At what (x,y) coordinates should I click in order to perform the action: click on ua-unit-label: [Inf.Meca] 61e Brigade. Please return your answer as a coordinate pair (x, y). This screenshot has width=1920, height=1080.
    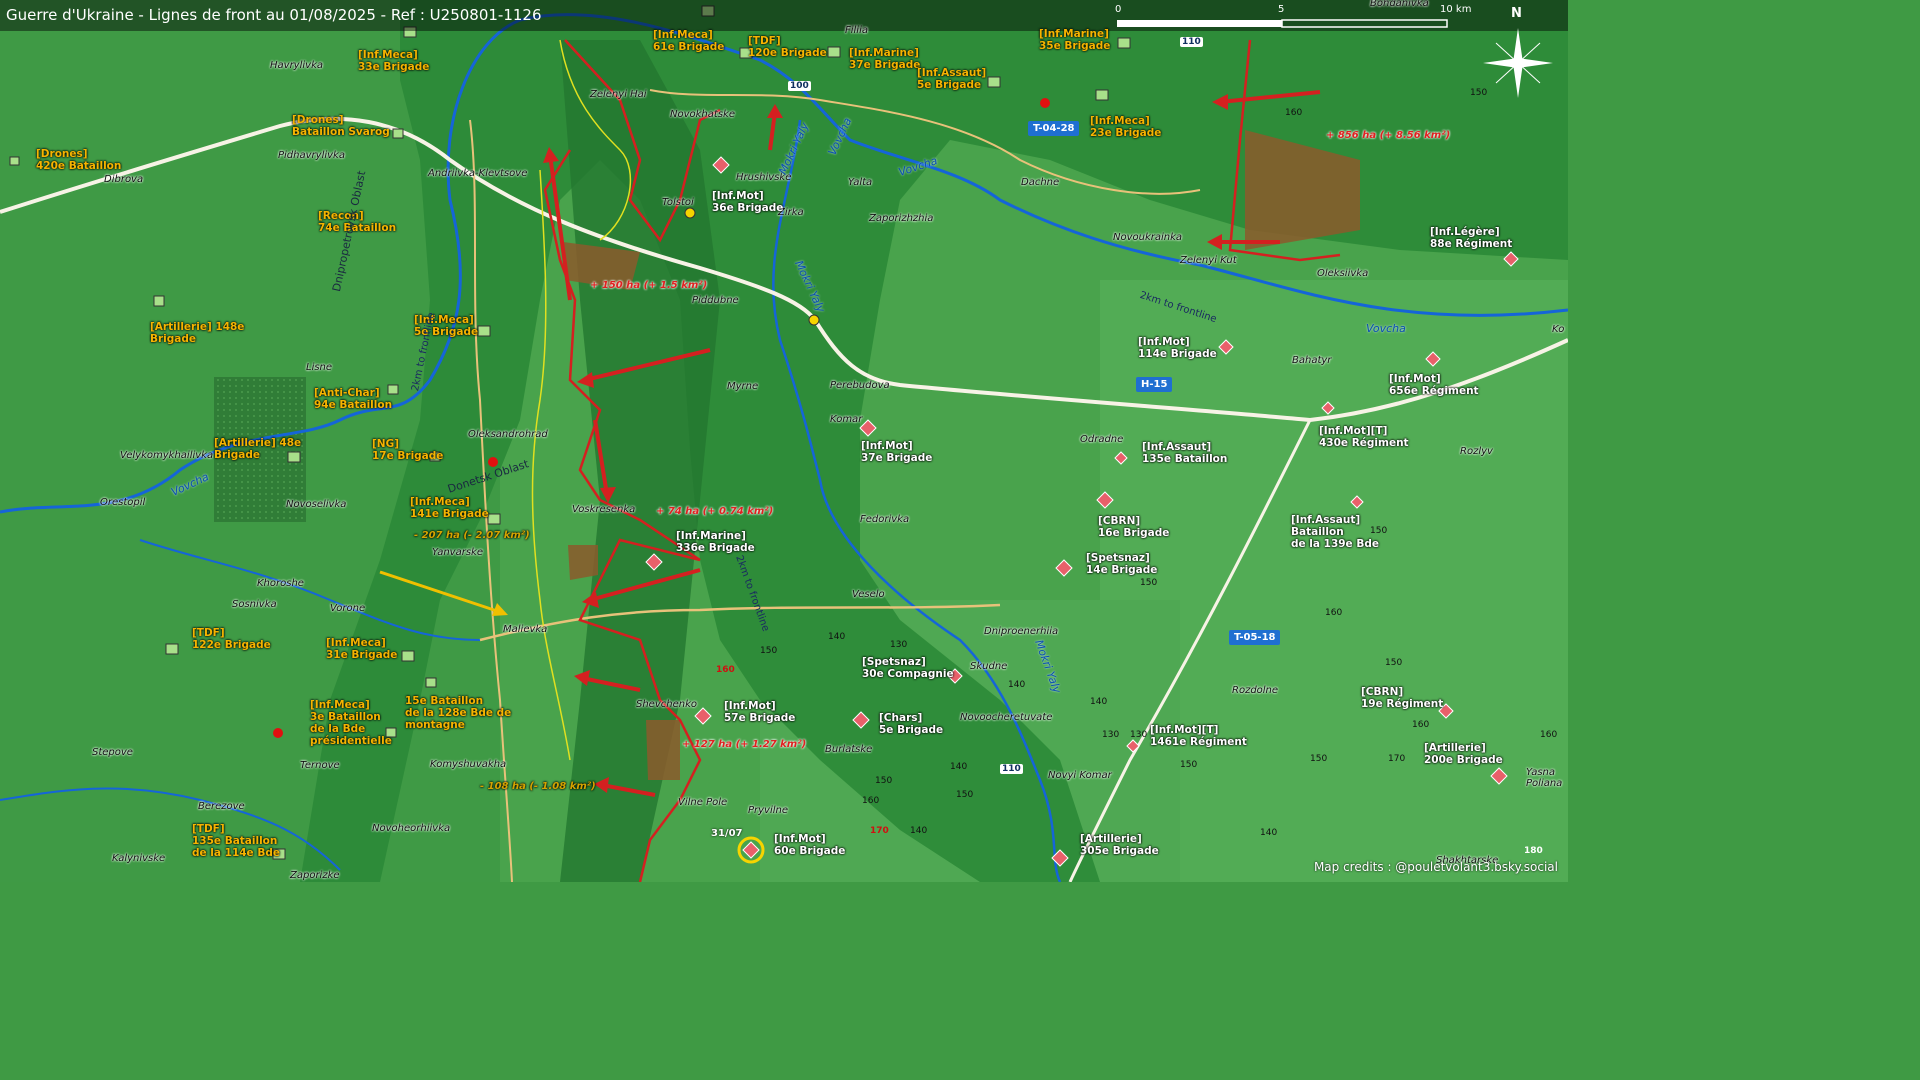
    Looking at the image, I should click on (689, 41).